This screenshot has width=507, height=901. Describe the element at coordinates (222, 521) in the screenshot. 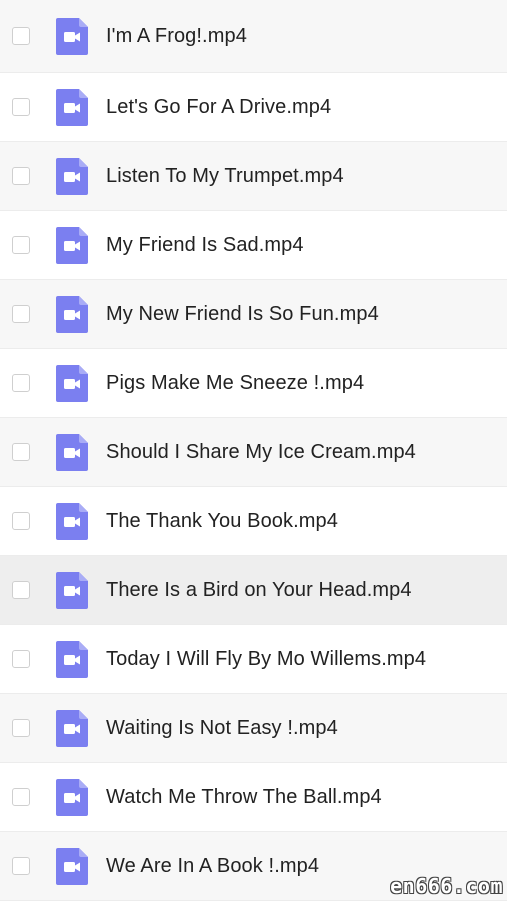

I see `file-name: The Thank You Book.mp4` at that location.